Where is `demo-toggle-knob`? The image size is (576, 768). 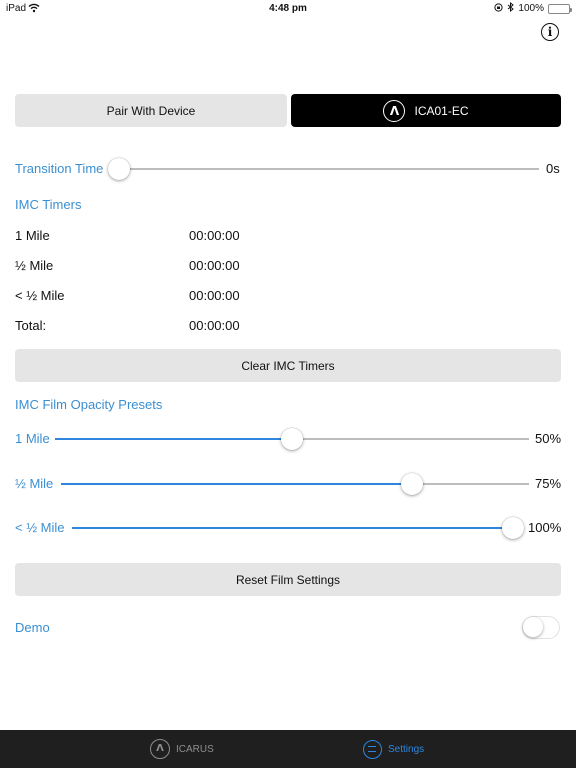 demo-toggle-knob is located at coordinates (533, 627).